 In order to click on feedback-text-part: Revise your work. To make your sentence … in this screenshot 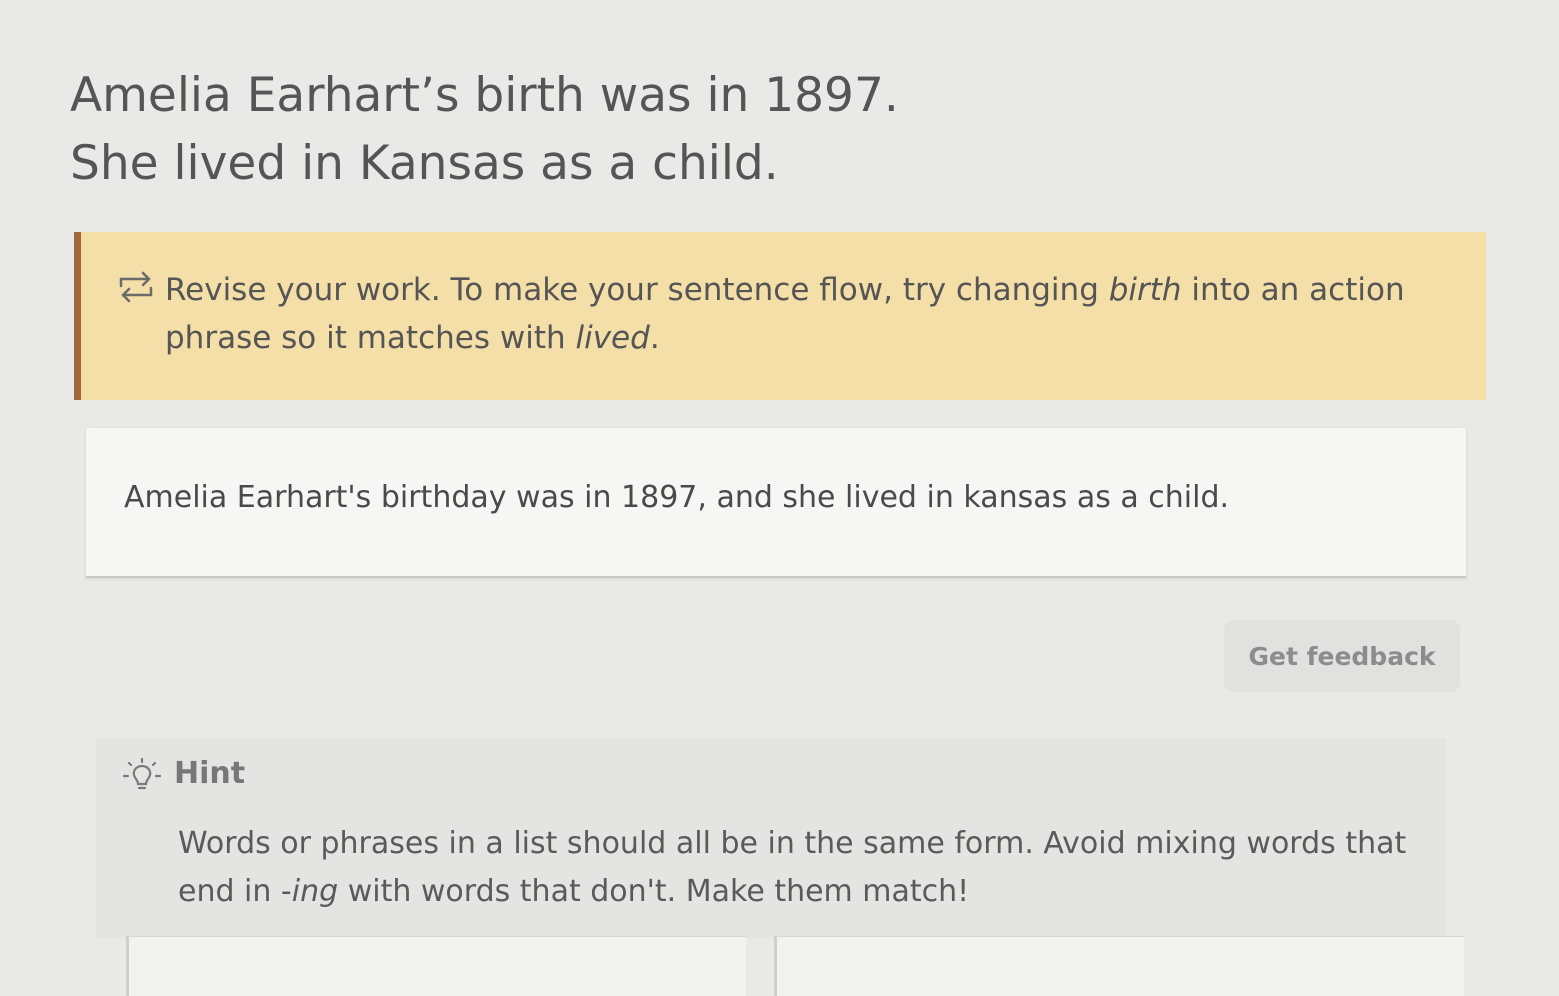, I will do `click(637, 290)`.